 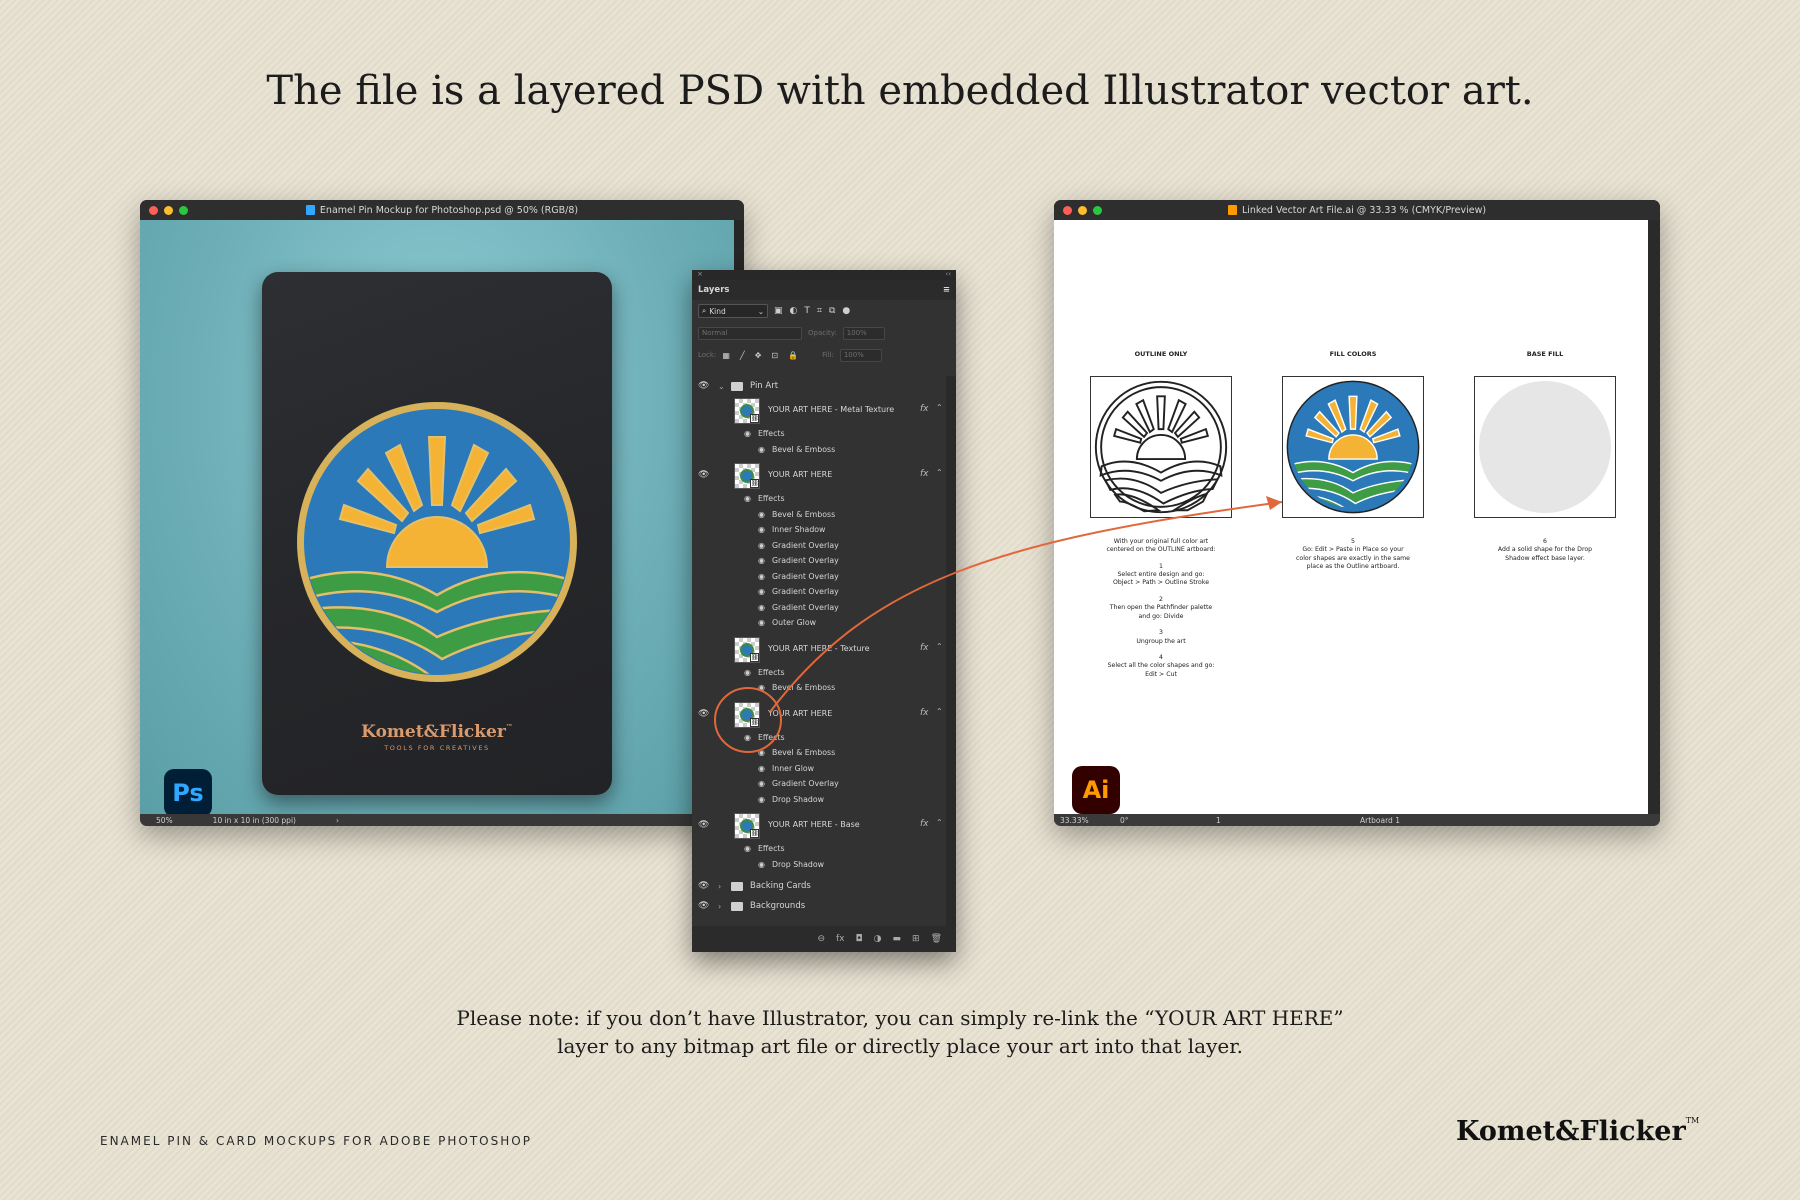 What do you see at coordinates (819, 476) in the screenshot?
I see `layer-row: 👁 ⛓ YOUR ART HERE fx ⌃` at bounding box center [819, 476].